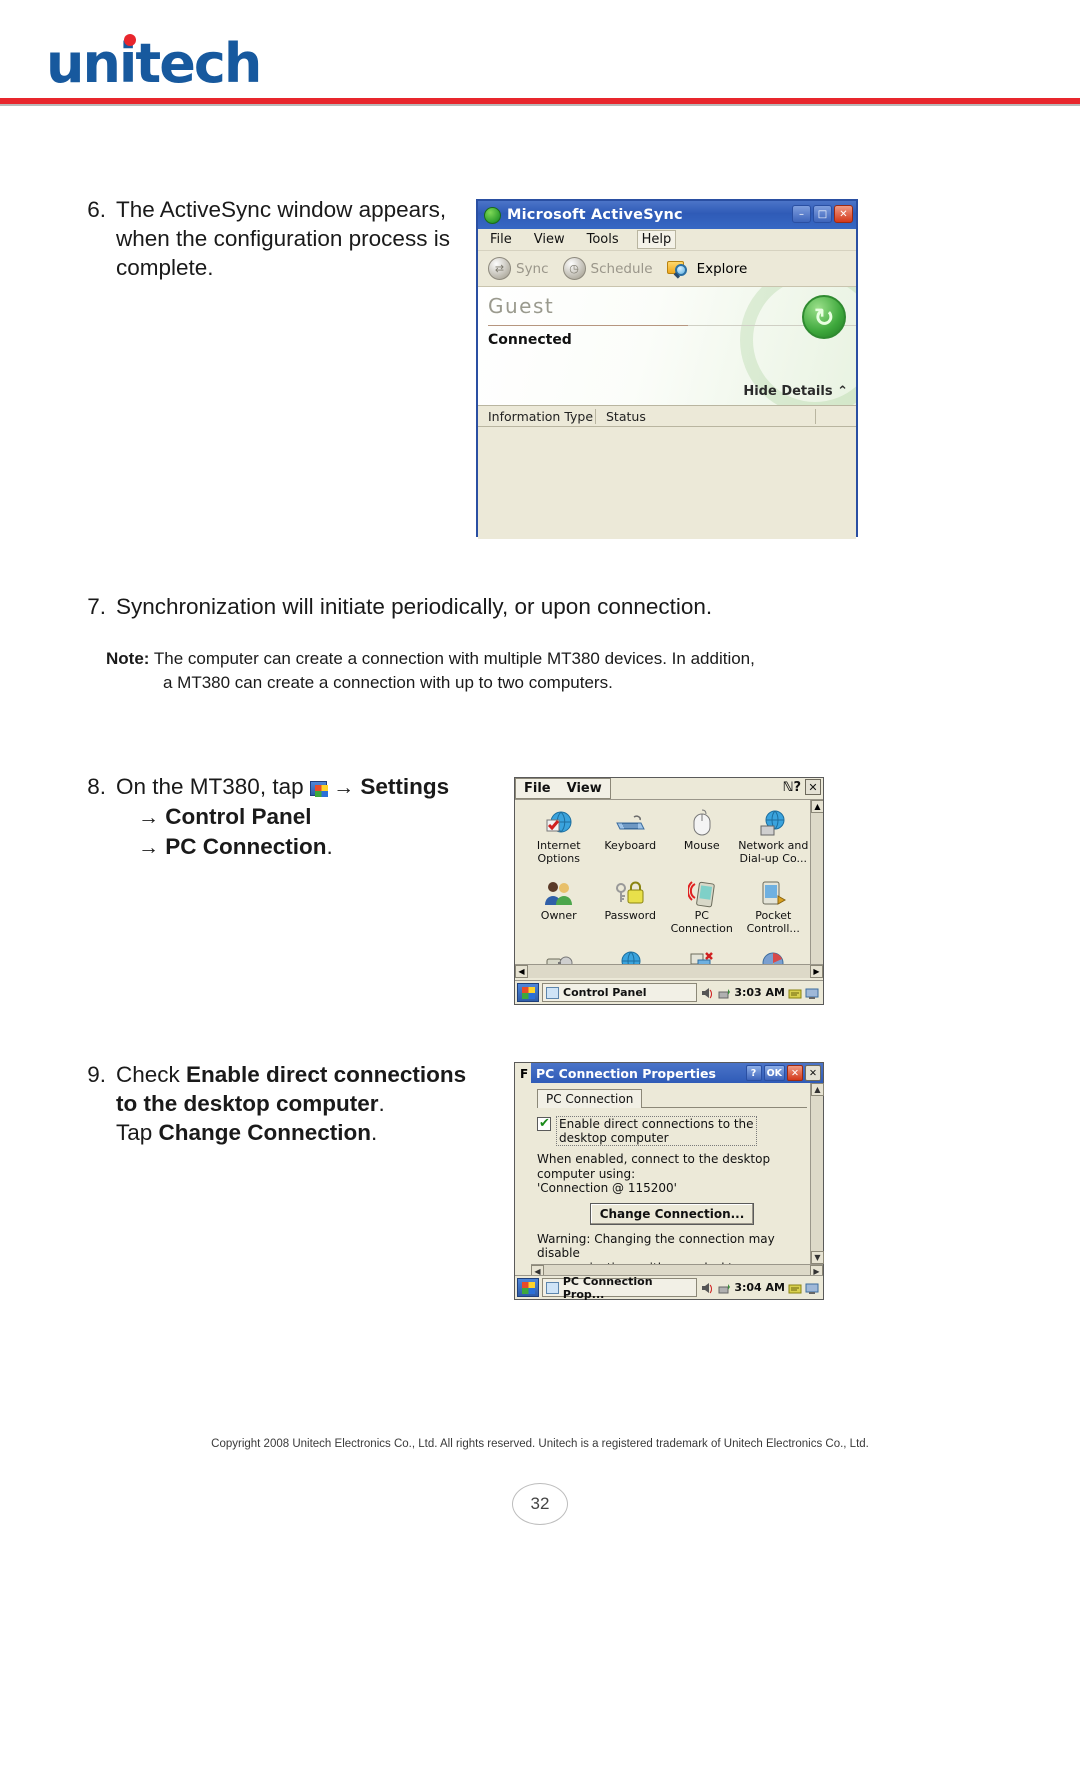 Image resolution: width=1080 pixels, height=1782 pixels. I want to click on taskbar-window-icon, so click(552, 992).